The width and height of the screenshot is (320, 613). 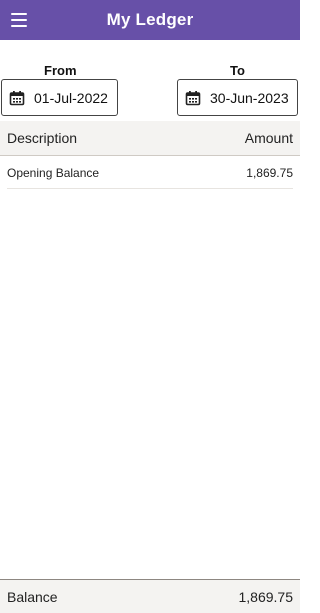 I want to click on row-amount: 1,869.75, so click(x=269, y=172).